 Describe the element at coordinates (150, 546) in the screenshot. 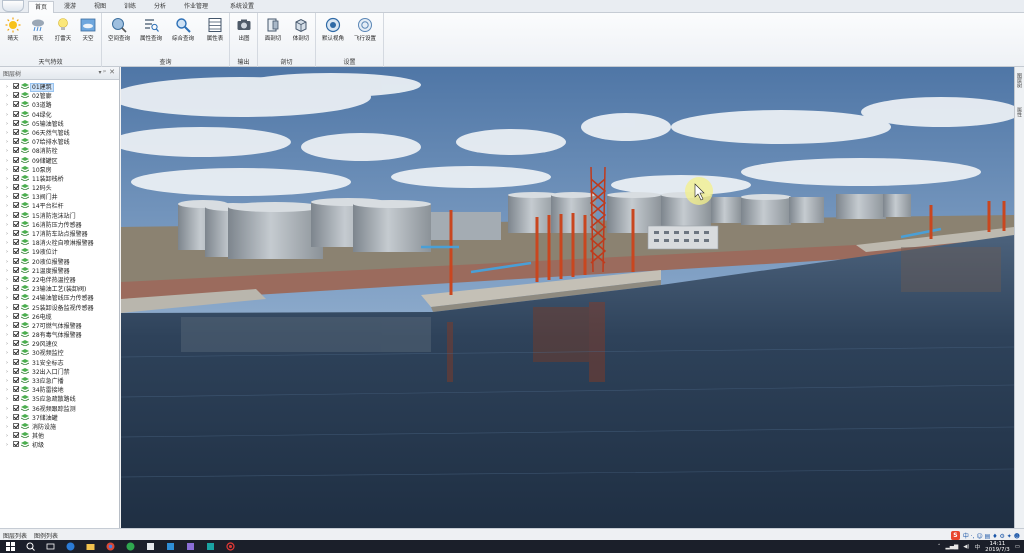

I see `app2-icon` at that location.